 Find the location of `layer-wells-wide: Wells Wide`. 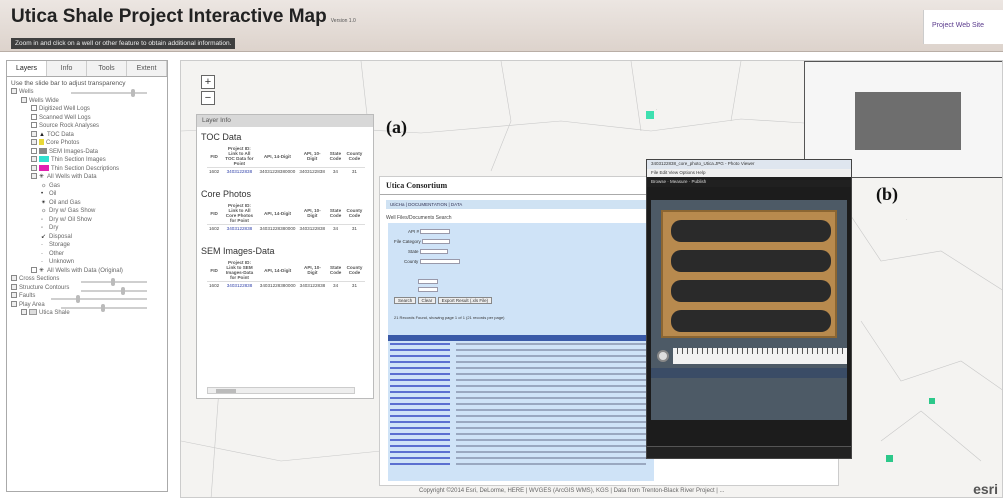

layer-wells-wide: Wells Wide is located at coordinates (87, 101).